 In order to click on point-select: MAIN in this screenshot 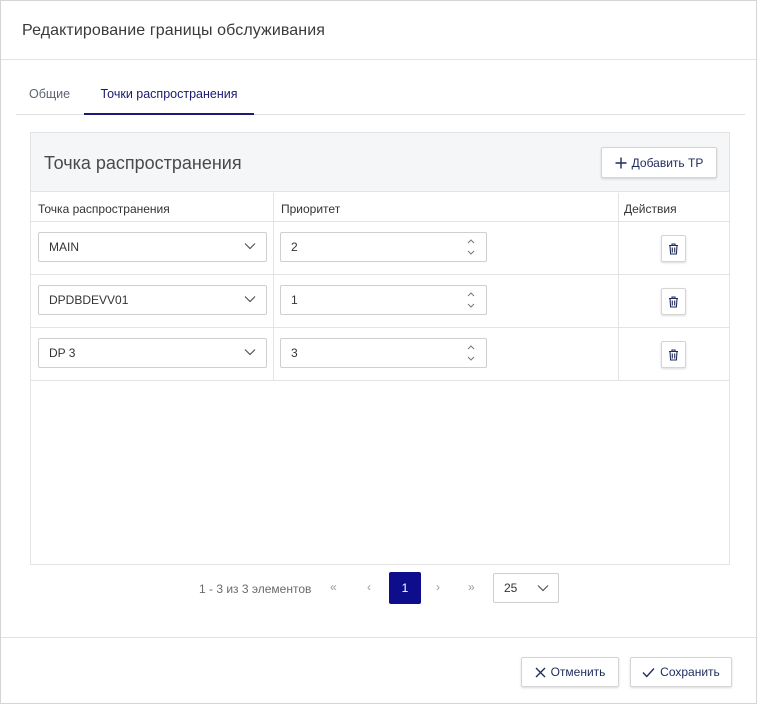, I will do `click(152, 247)`.